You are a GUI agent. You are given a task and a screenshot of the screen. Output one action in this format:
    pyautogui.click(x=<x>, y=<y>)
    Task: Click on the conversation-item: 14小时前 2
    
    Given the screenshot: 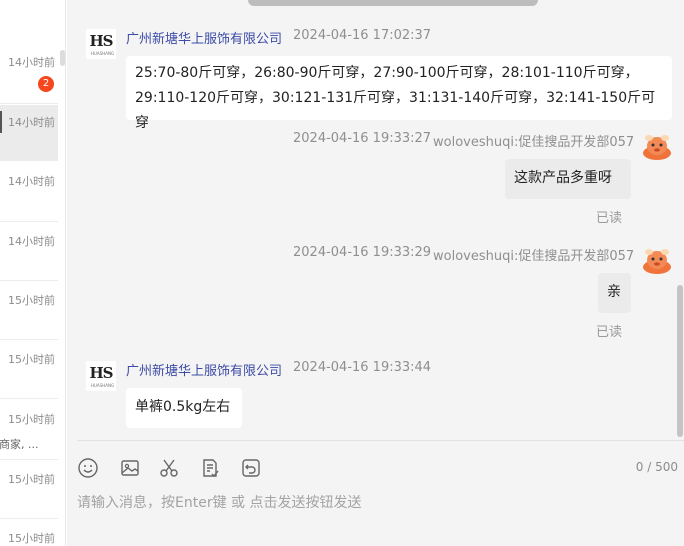 What is the action you would take?
    pyautogui.click(x=29, y=73)
    